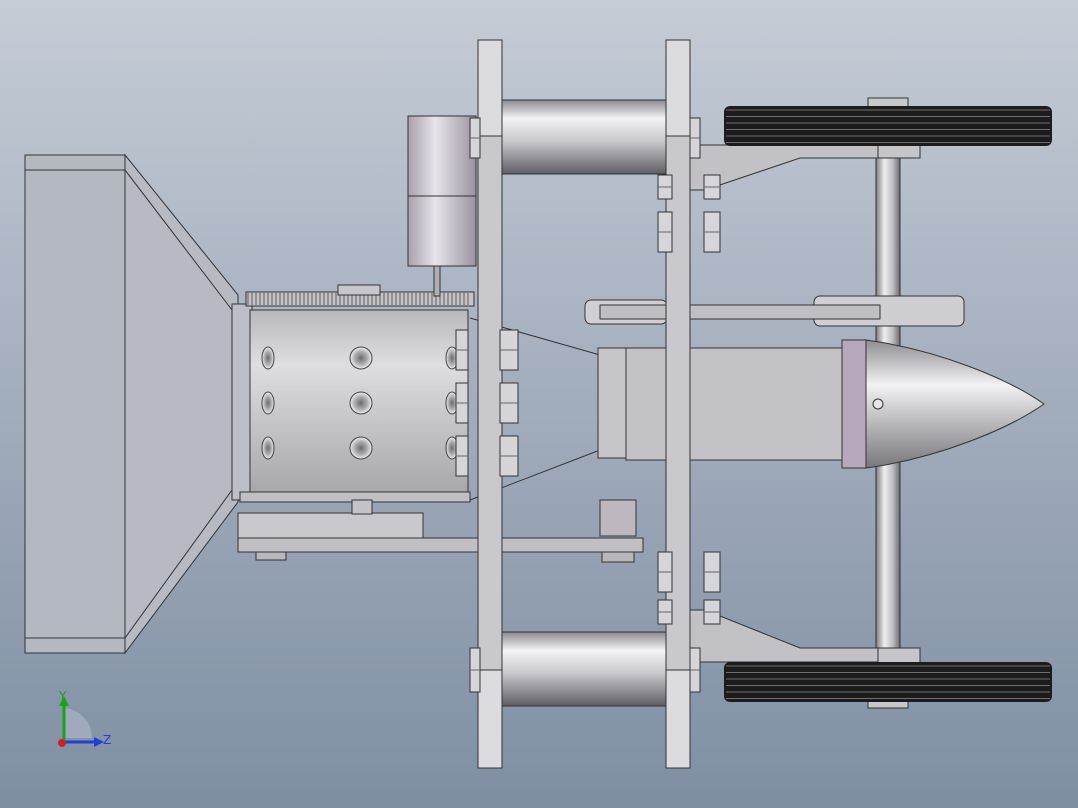  What do you see at coordinates (107, 740) in the screenshot?
I see `z-axis-label: Z` at bounding box center [107, 740].